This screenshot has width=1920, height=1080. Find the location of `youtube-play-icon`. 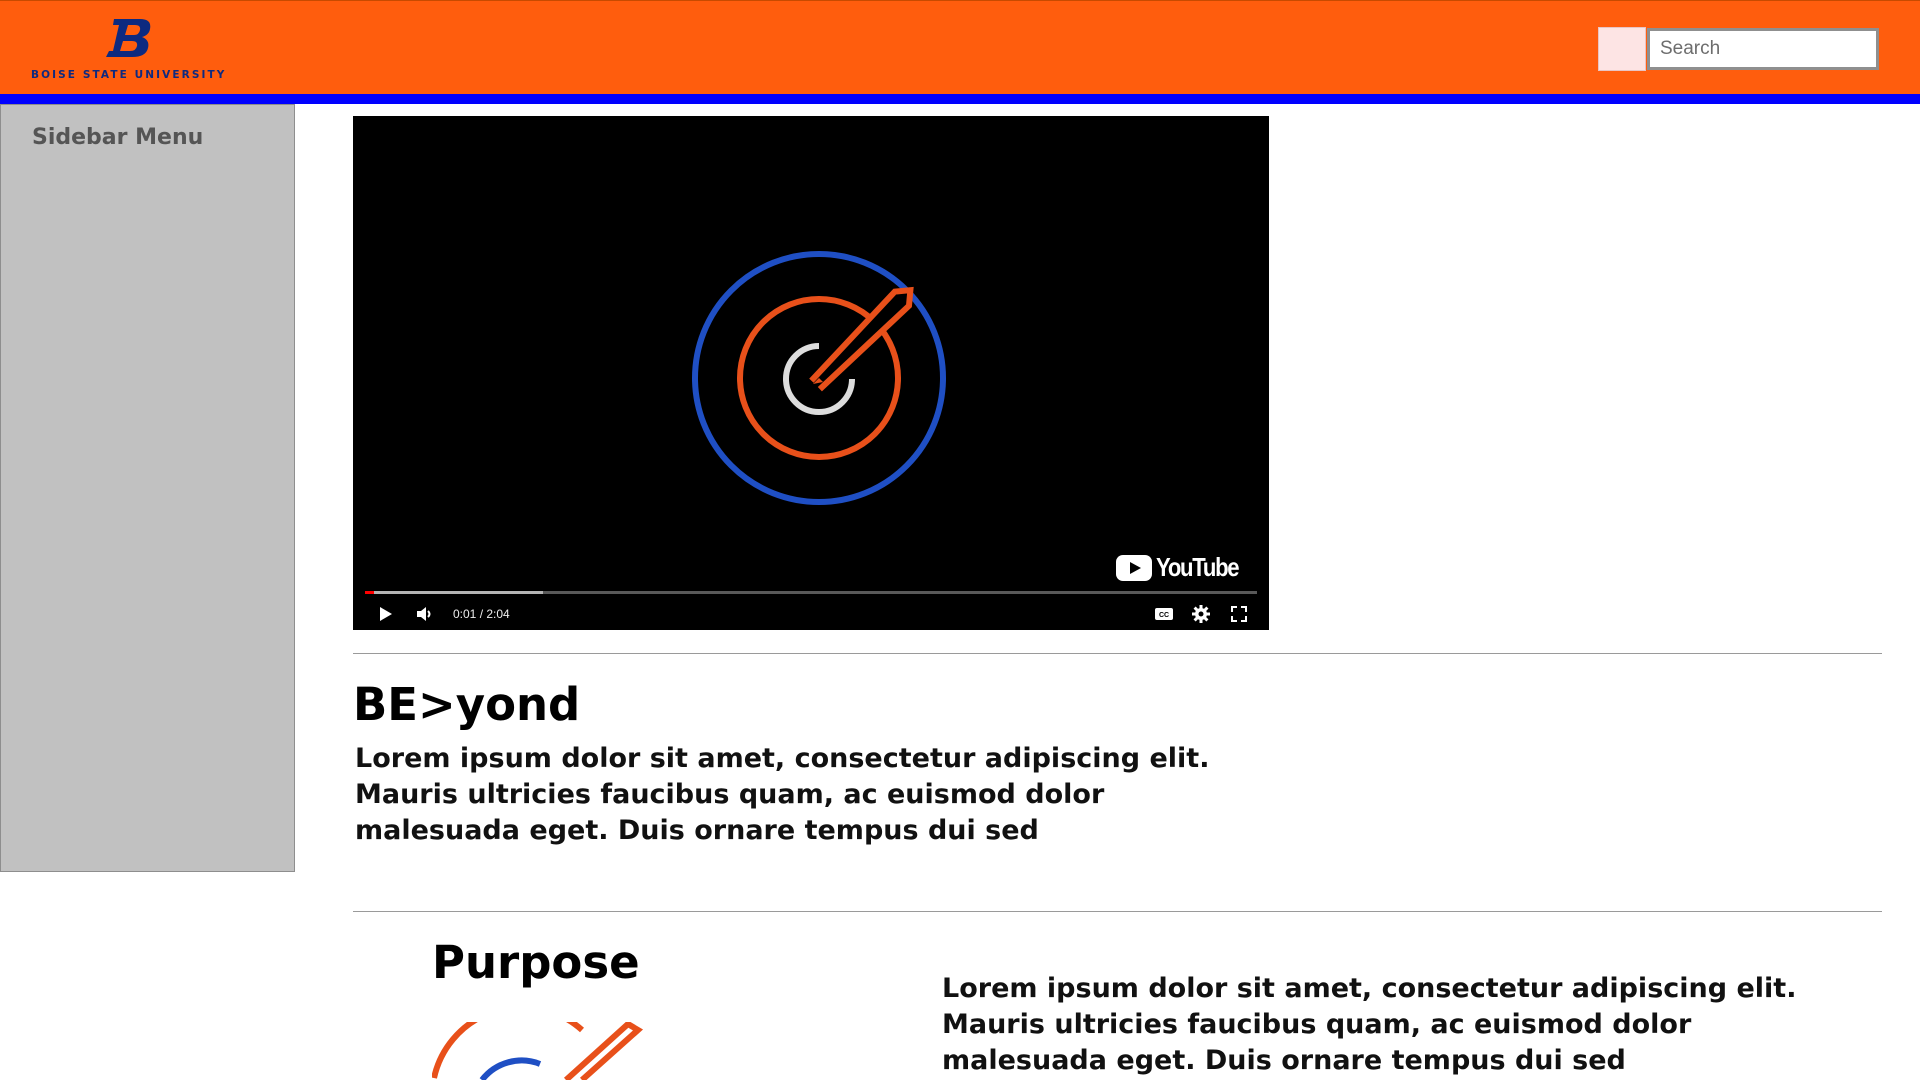

youtube-play-icon is located at coordinates (1134, 567).